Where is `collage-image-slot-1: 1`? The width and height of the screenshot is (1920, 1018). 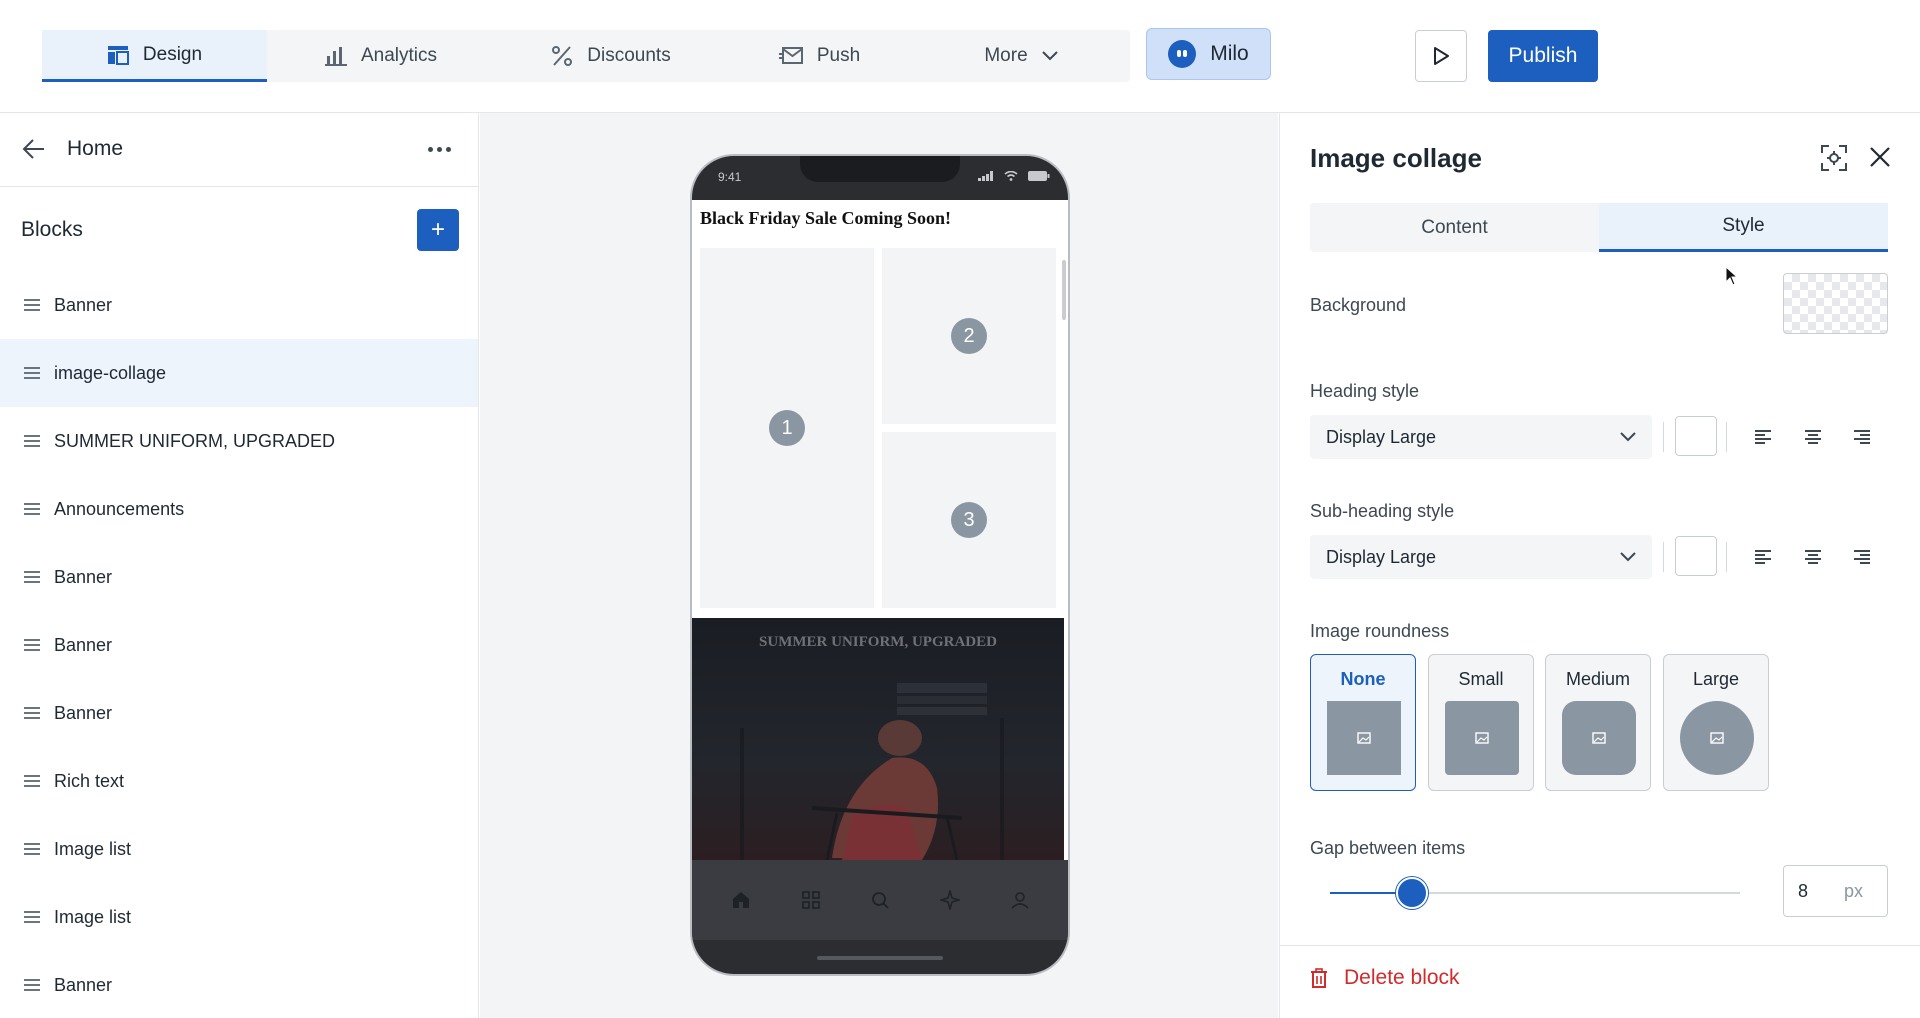
collage-image-slot-1: 1 is located at coordinates (787, 428).